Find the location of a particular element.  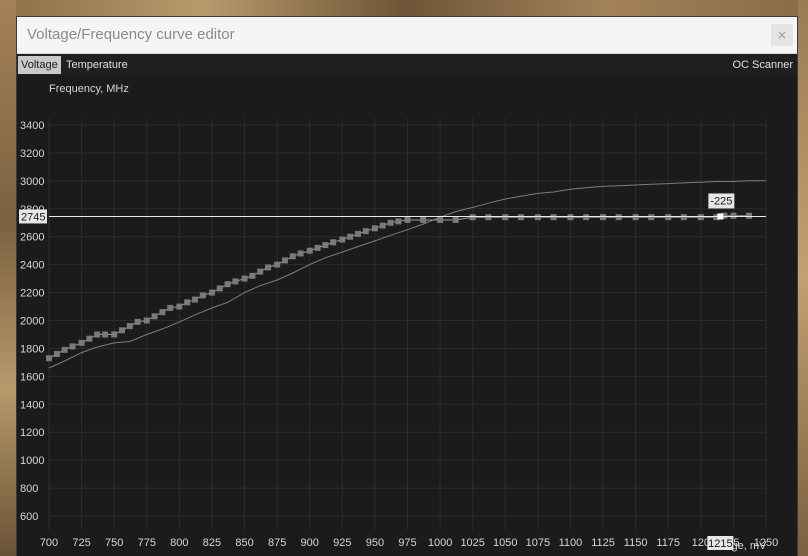

tab-voltage: Voltage is located at coordinates (39, 65).